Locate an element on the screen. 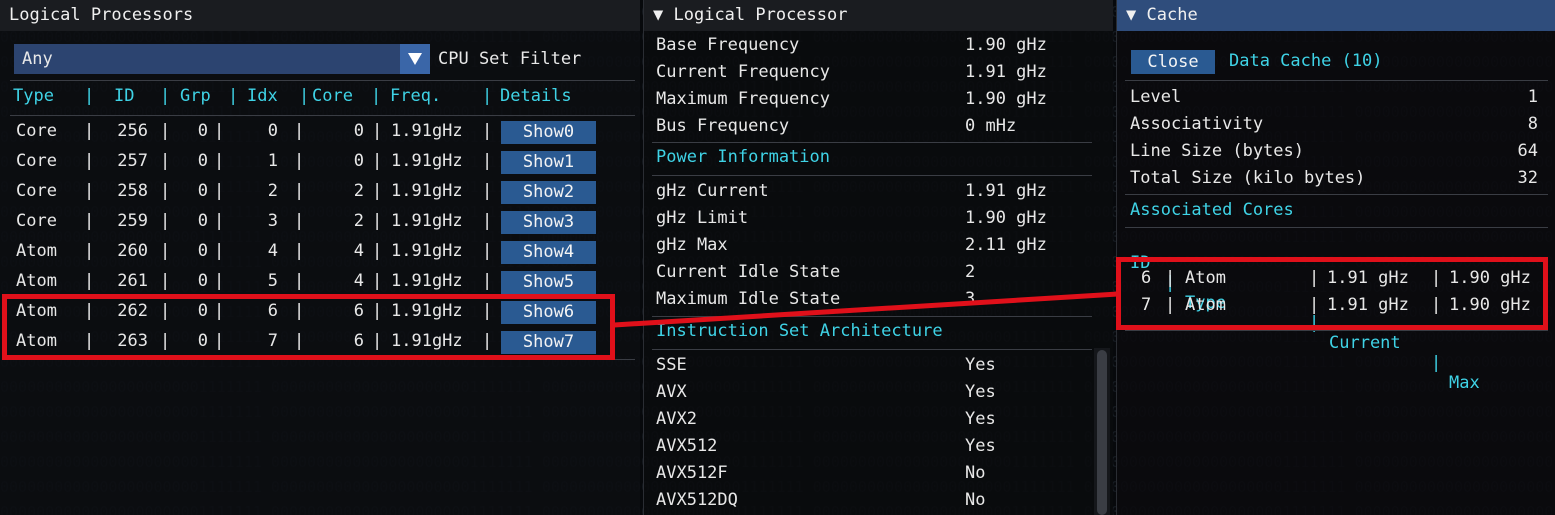 This screenshot has height=515, width=1555. header-max: Max is located at coordinates (1464, 383).